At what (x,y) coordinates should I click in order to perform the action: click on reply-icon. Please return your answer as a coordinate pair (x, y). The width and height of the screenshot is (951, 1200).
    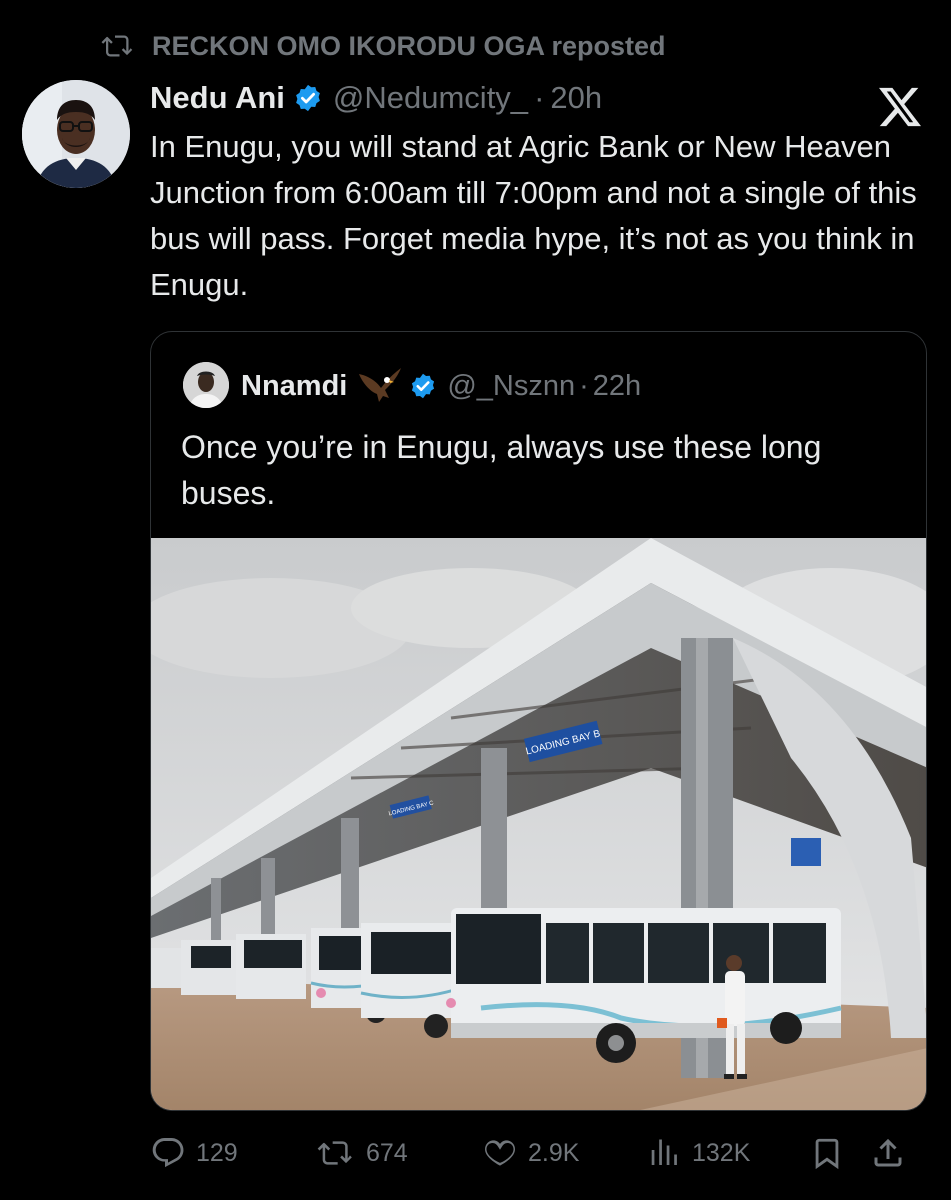
    Looking at the image, I should click on (168, 1153).